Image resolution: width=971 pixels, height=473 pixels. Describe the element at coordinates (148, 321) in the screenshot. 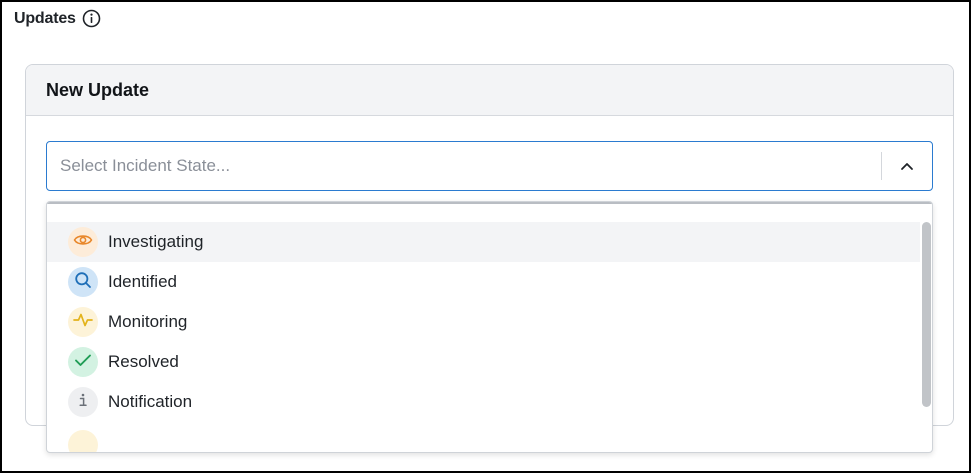

I see `menu-item-label: Monitoring` at that location.